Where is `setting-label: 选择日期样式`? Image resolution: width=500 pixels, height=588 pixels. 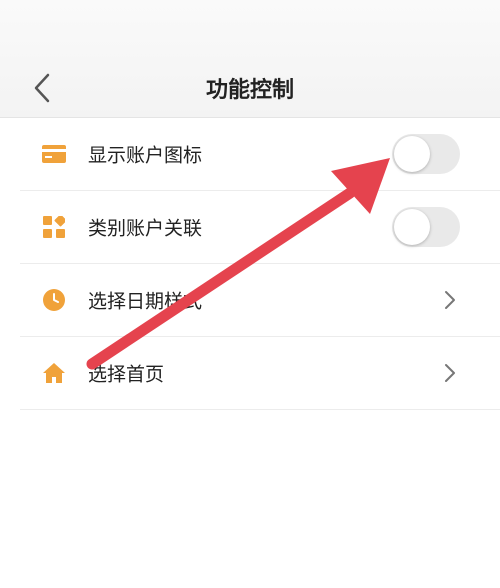
setting-label: 选择日期样式 is located at coordinates (145, 301).